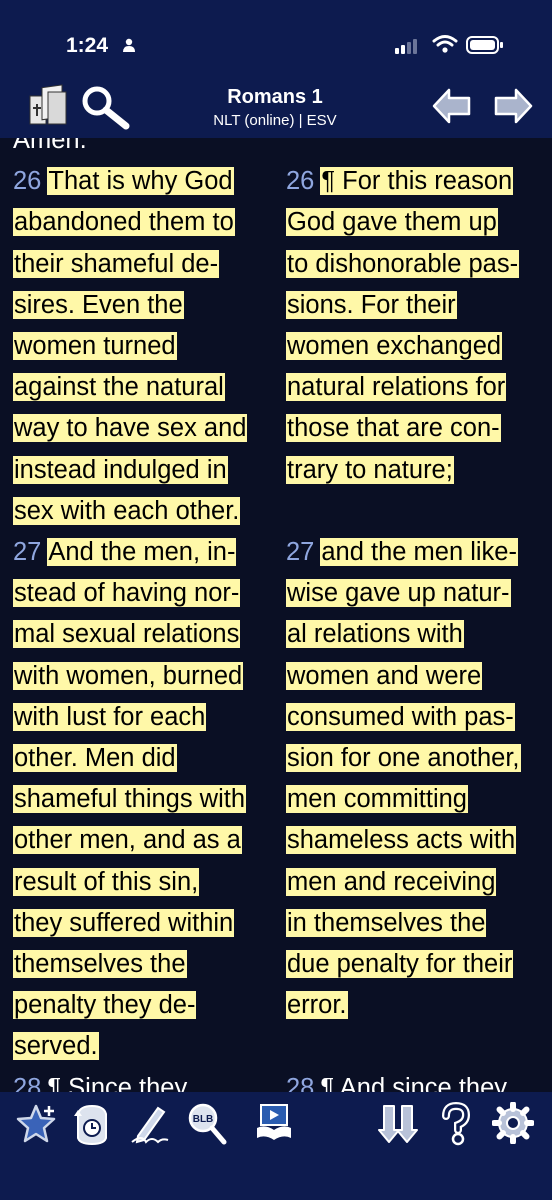  What do you see at coordinates (87, 45) in the screenshot?
I see `status-time: 1:24` at bounding box center [87, 45].